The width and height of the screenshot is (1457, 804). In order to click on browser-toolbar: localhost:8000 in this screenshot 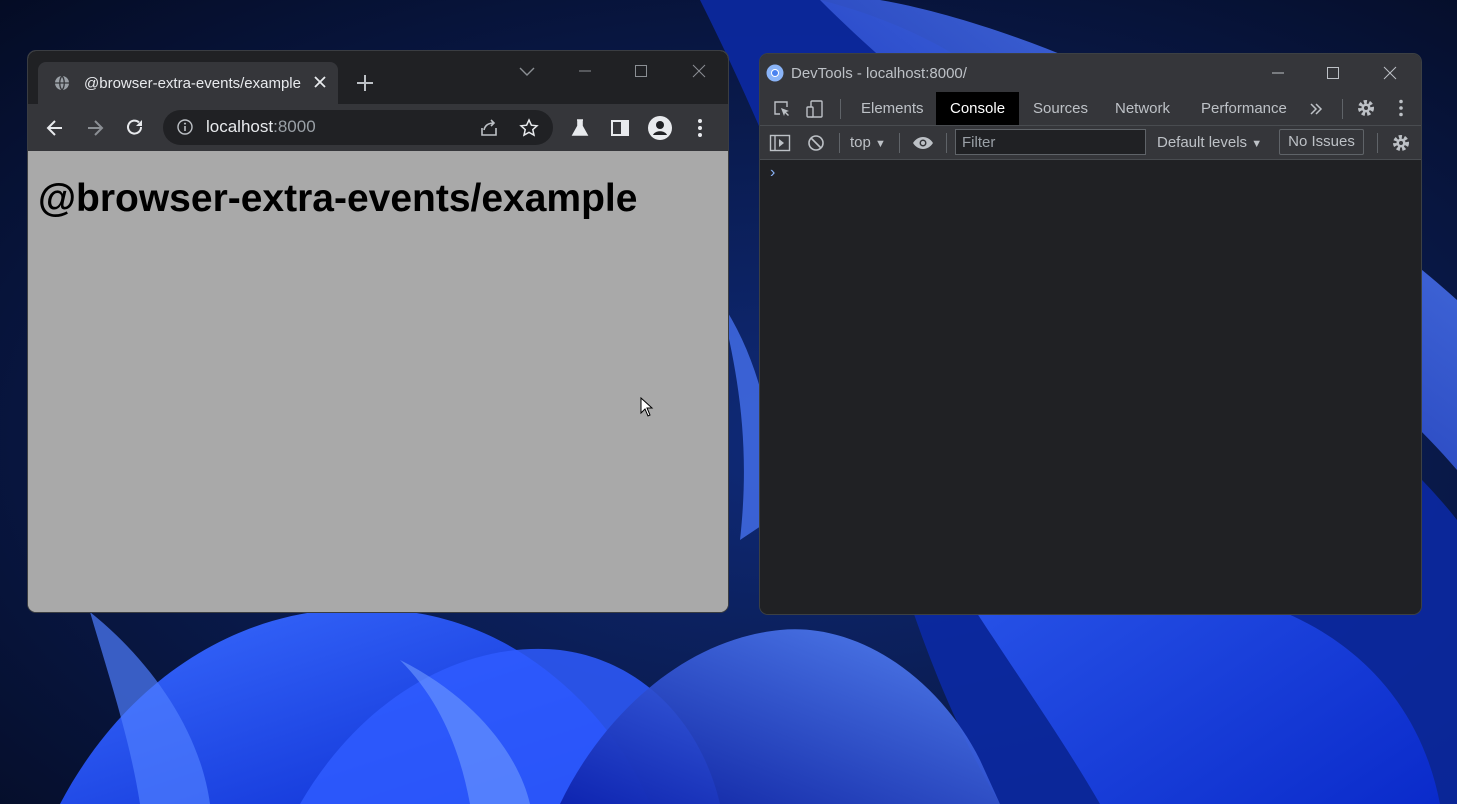, I will do `click(378, 127)`.